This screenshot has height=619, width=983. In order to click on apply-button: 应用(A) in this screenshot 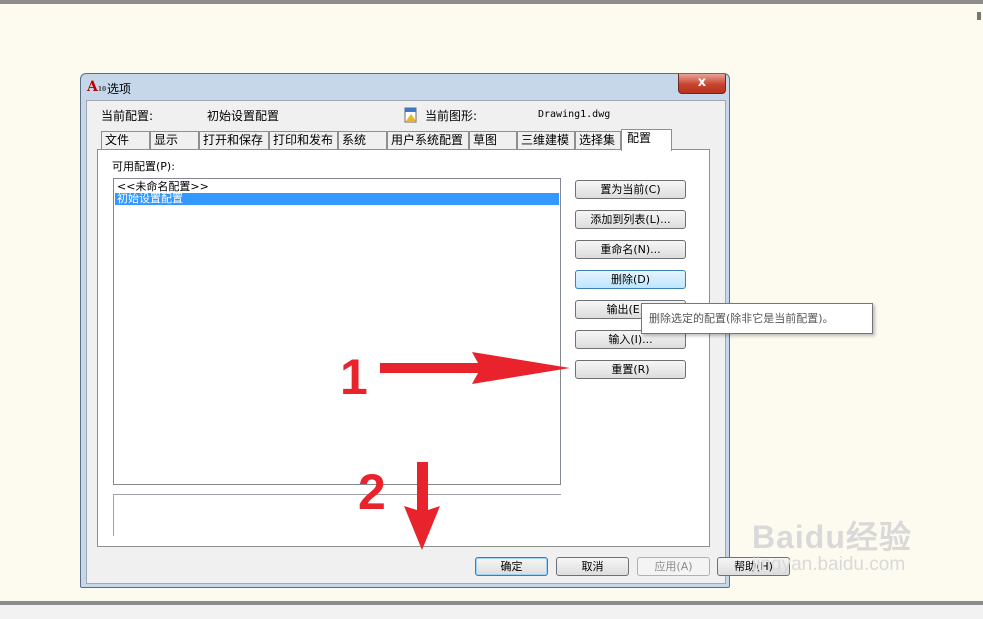, I will do `click(673, 566)`.